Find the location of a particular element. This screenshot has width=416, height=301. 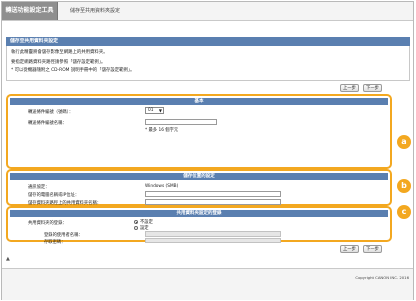

next-button-bottom: 下一步 is located at coordinates (372, 249).